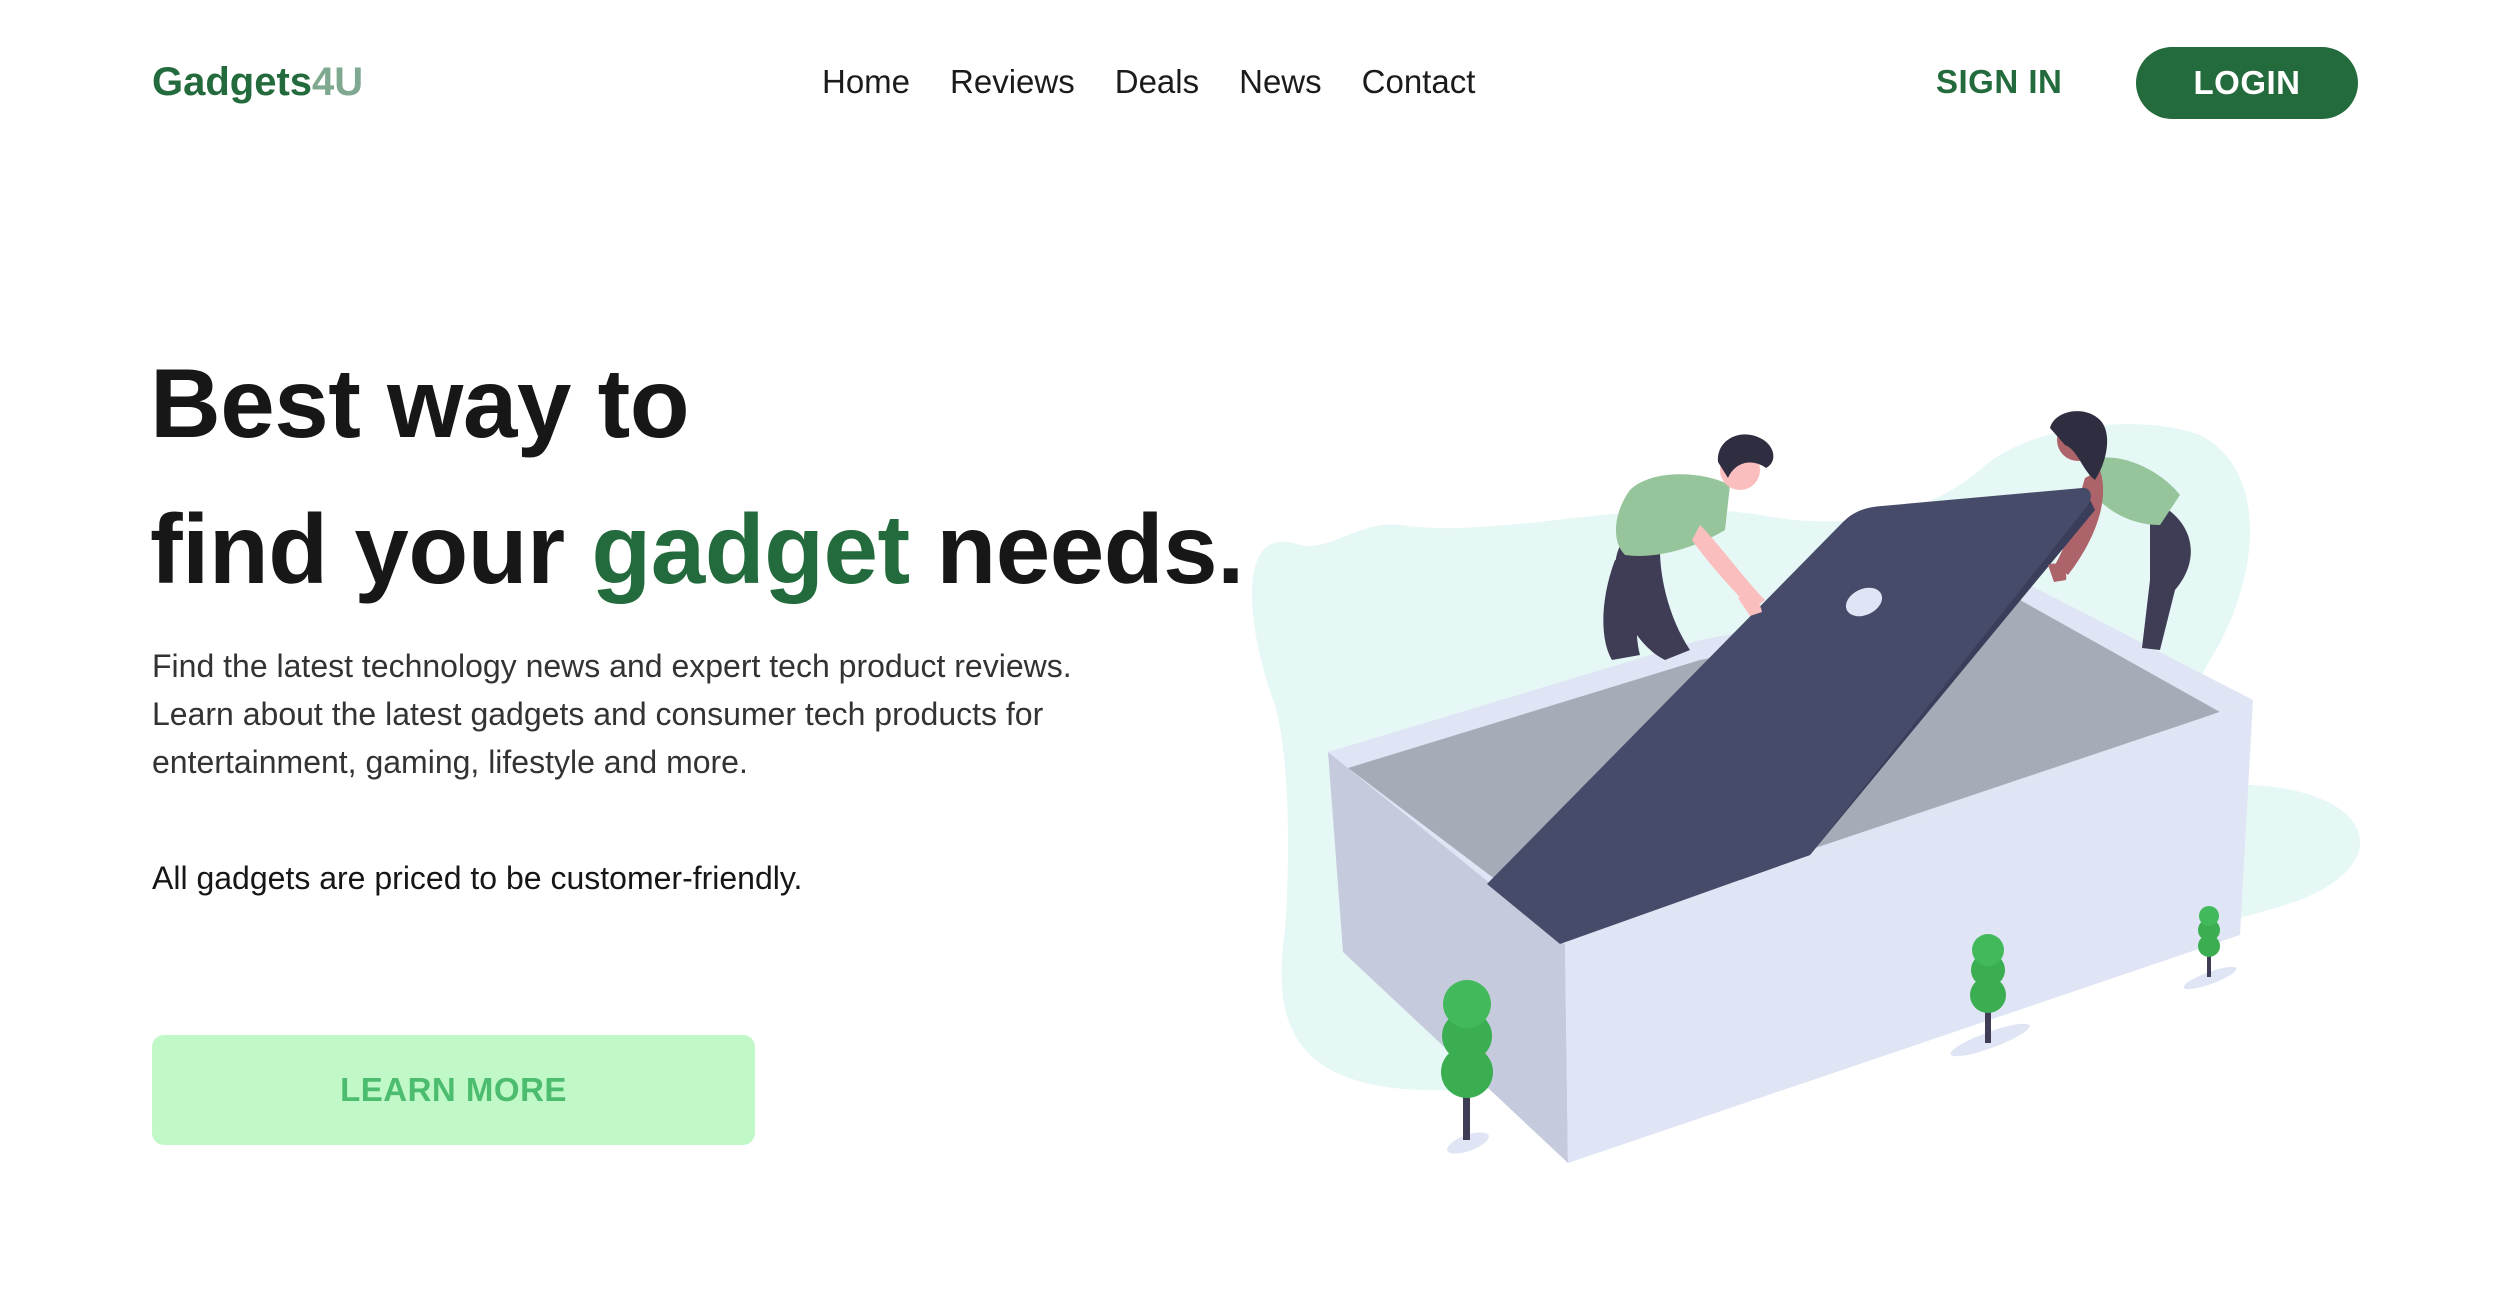  I want to click on main-nav: Home Reviews Deals News Contact, so click(1148, 82).